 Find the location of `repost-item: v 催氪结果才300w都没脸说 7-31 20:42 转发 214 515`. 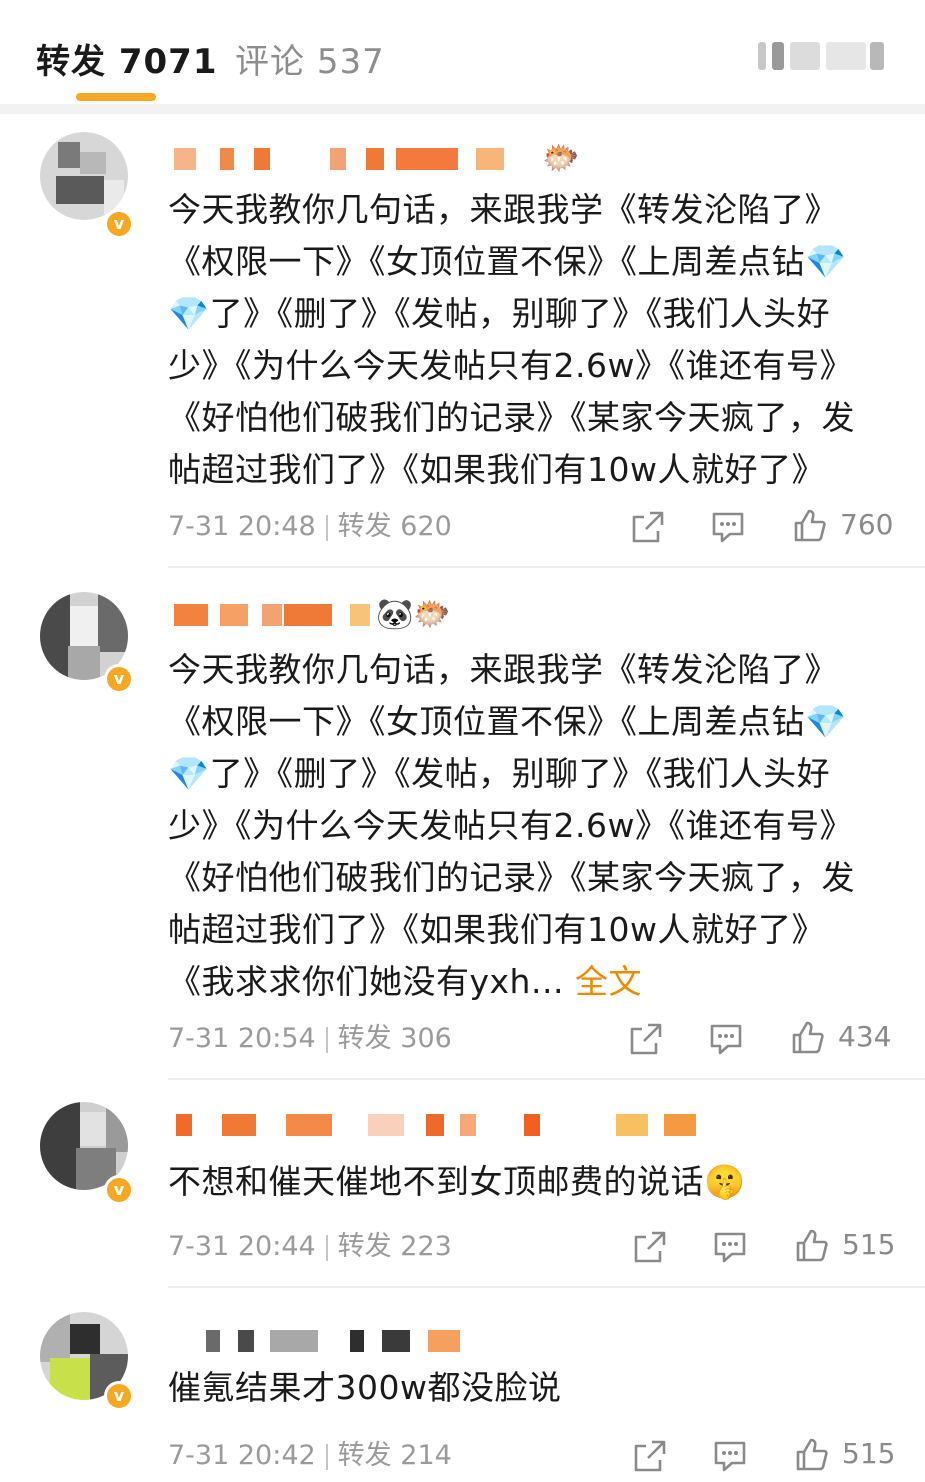

repost-item: v 催氪结果才300w都没脸说 7-31 20:42 转发 214 515 is located at coordinates (462, 1385).